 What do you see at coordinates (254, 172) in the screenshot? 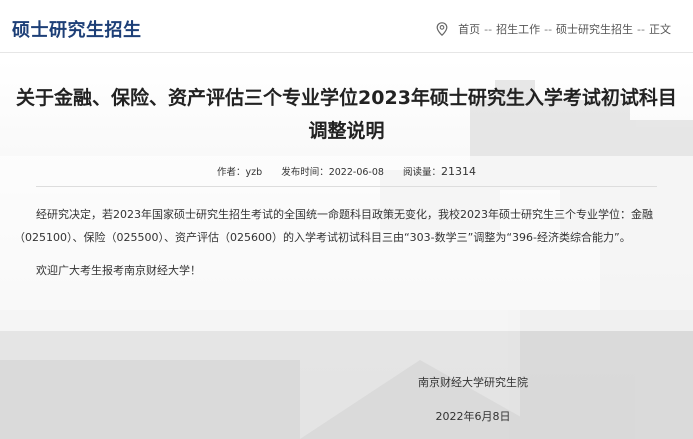
I see `author-value: yzb` at bounding box center [254, 172].